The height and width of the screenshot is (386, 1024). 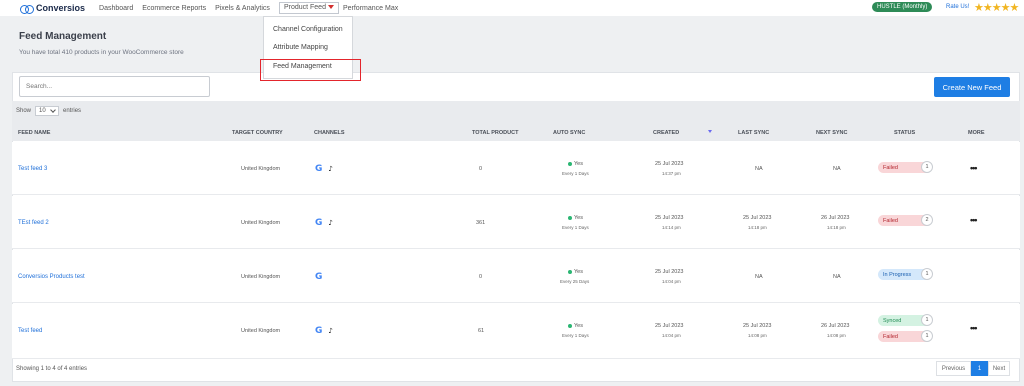 I want to click on col-feed-name: FEED NAME, so click(x=34, y=133).